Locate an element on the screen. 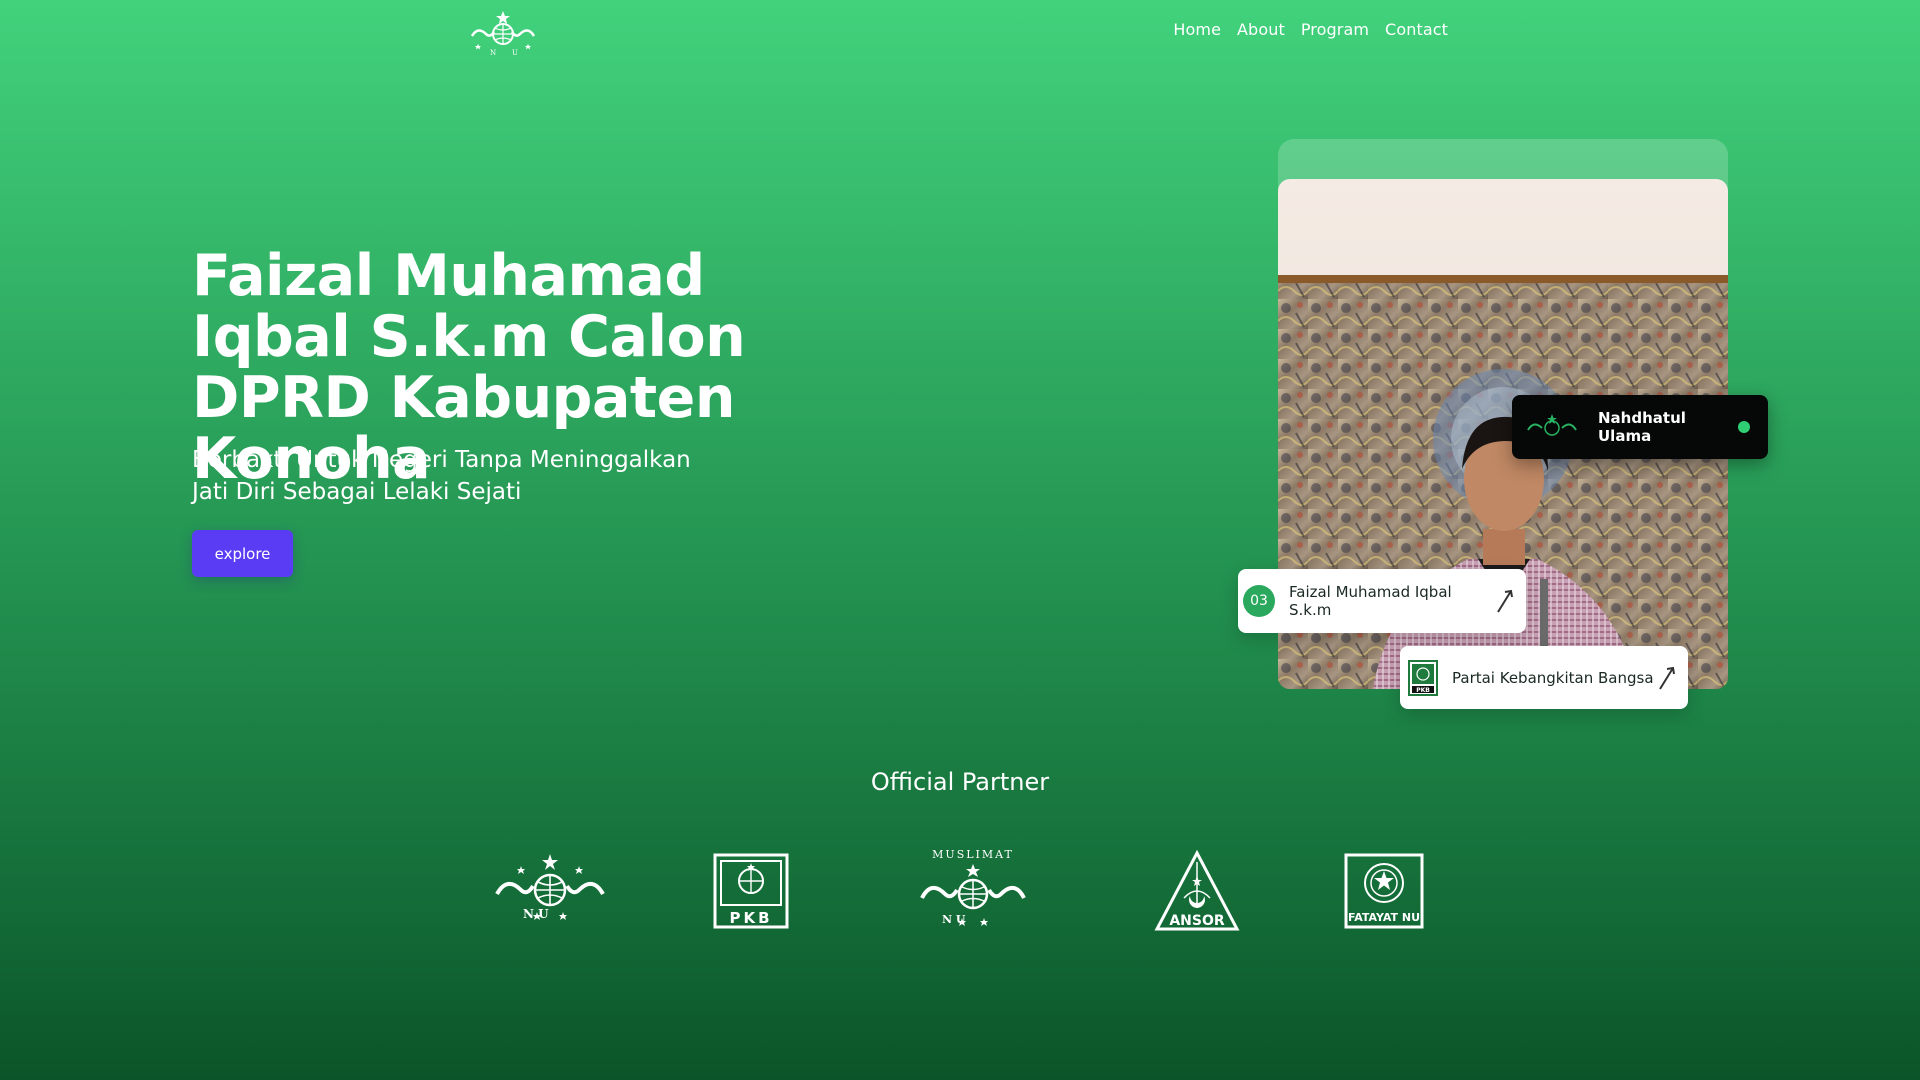 The image size is (1920, 1080). muslimat-logo: MUSLIMAT N U is located at coordinates (973, 891).